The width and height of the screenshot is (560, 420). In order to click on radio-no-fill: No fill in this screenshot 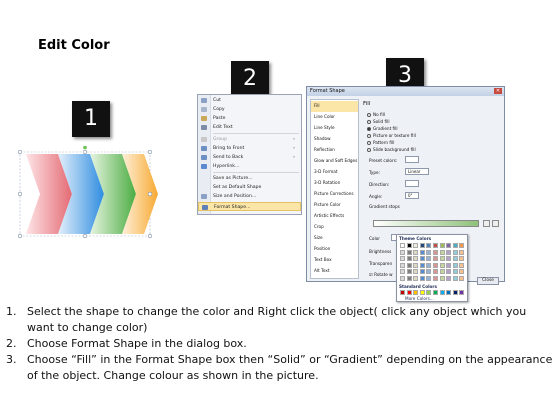, I will do `click(376, 114)`.